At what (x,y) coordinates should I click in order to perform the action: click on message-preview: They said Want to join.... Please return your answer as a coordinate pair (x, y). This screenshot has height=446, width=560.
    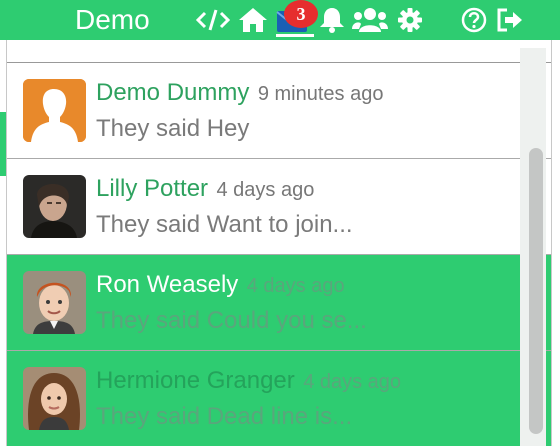
    Looking at the image, I should click on (224, 224).